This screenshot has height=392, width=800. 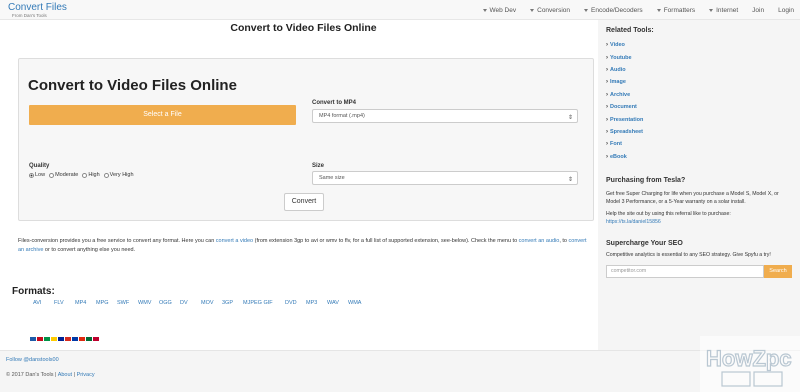 I want to click on seo-search-button: Search, so click(x=778, y=271).